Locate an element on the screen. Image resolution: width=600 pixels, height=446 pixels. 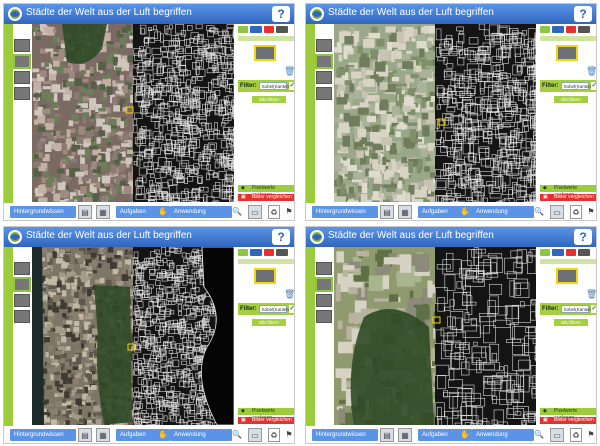
question-icon: ? is located at coordinates (281, 14).